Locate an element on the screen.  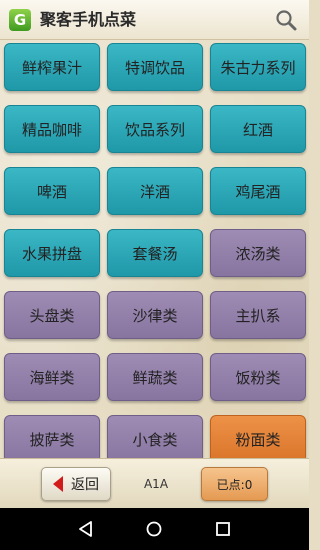
category-tile: 饭粉类 is located at coordinates (258, 377).